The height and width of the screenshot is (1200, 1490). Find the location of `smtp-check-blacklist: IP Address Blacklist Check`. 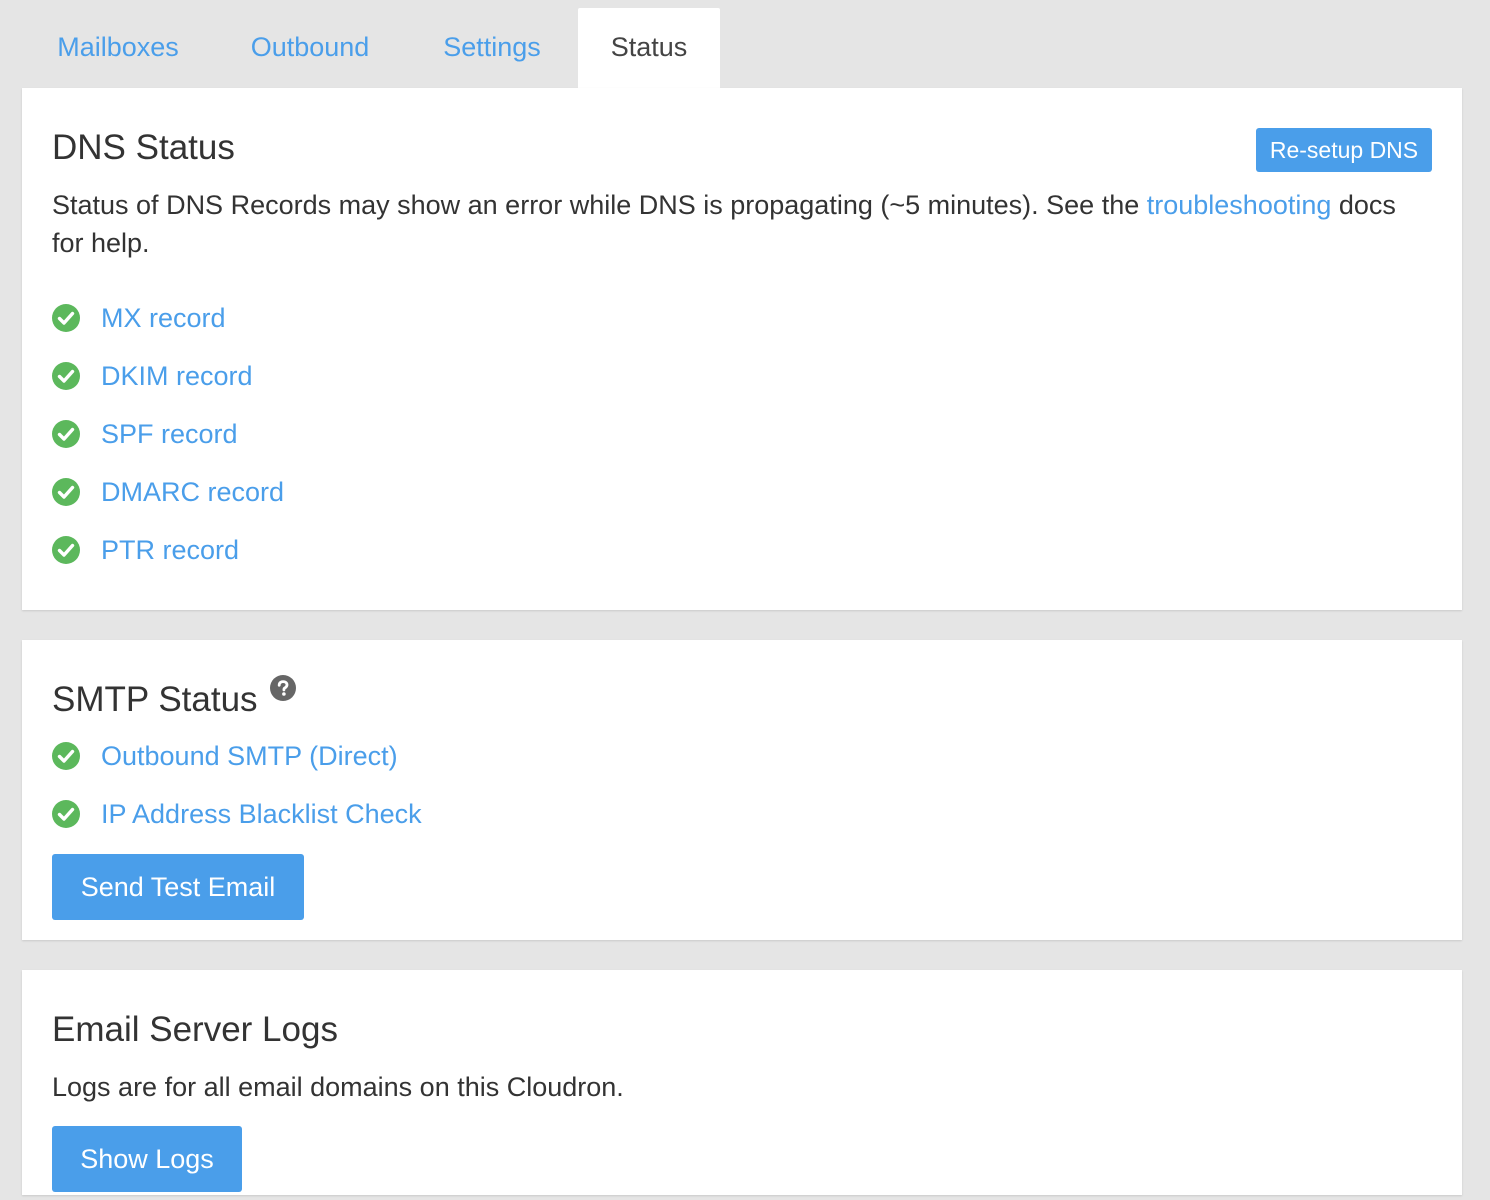

smtp-check-blacklist: IP Address Blacklist Check is located at coordinates (237, 814).